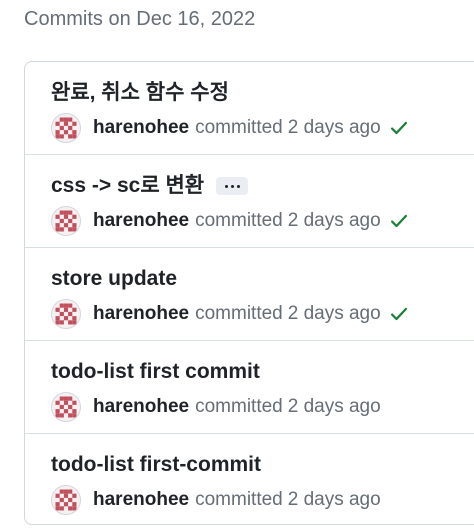 This screenshot has height=531, width=474. What do you see at coordinates (226, 186) in the screenshot?
I see `ellipsis-icon` at bounding box center [226, 186].